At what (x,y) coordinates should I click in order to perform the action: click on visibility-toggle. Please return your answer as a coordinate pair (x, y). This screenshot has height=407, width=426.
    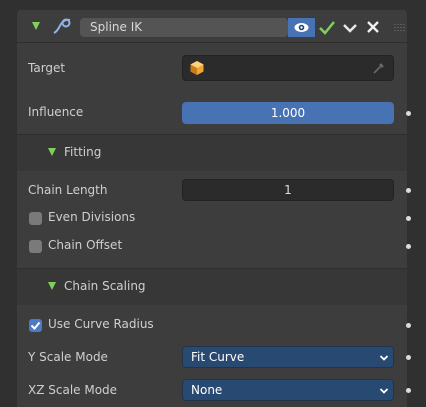
    Looking at the image, I should click on (301, 27).